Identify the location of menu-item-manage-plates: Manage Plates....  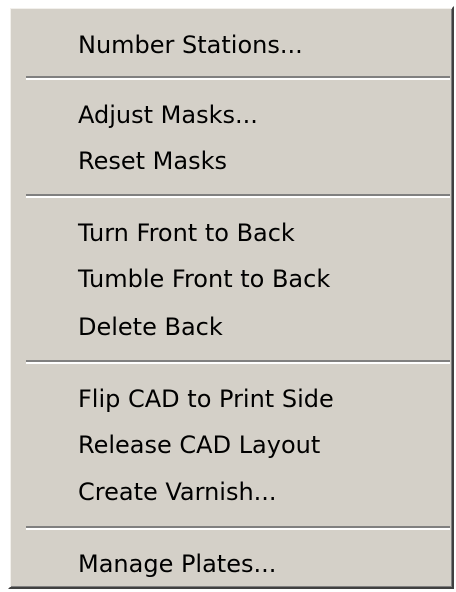
(231, 564).